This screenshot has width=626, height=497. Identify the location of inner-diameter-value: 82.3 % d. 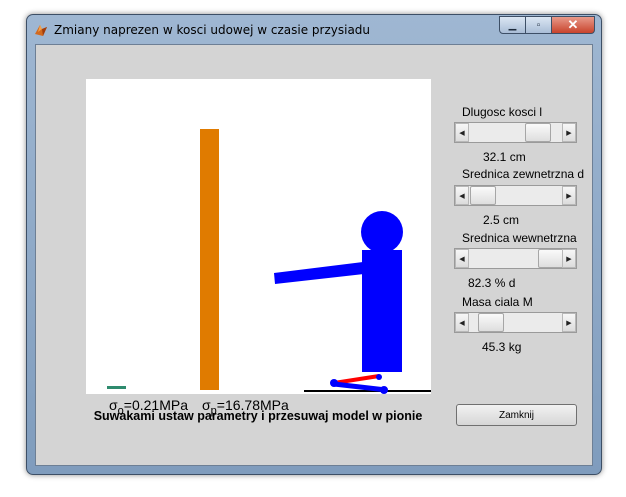
(492, 283).